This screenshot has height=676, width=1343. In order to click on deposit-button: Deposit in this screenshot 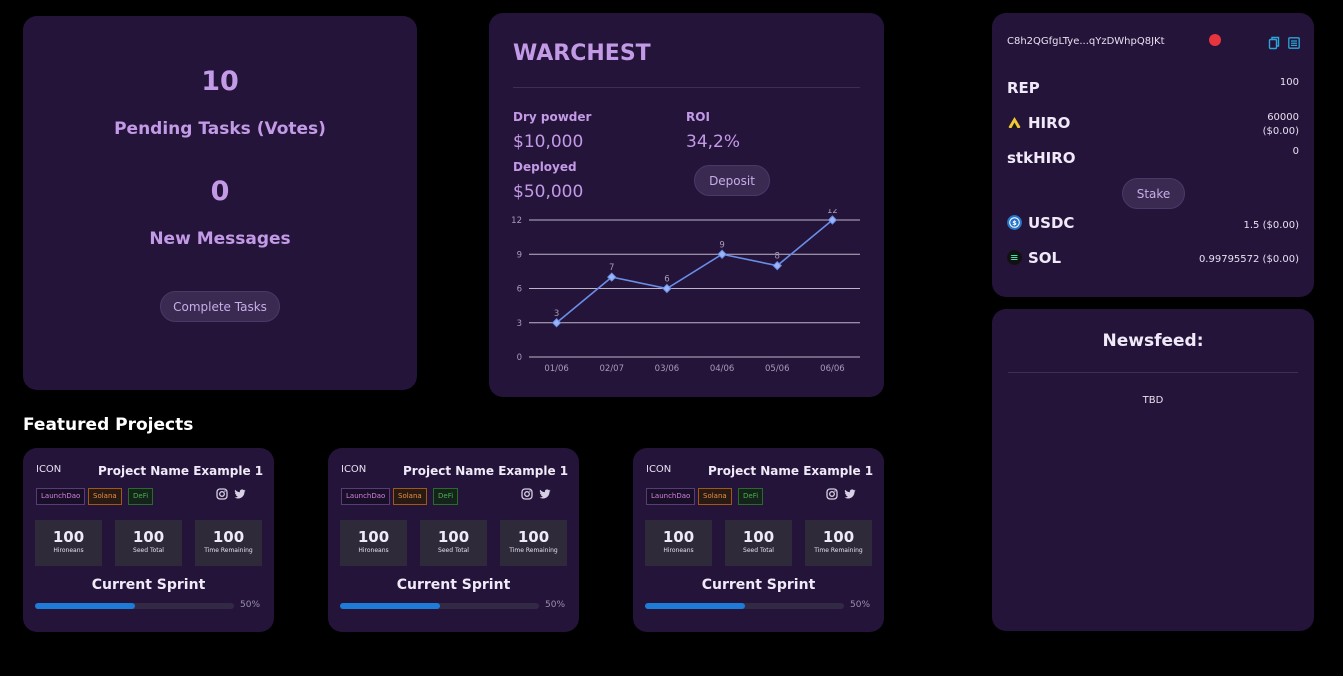, I will do `click(732, 180)`.